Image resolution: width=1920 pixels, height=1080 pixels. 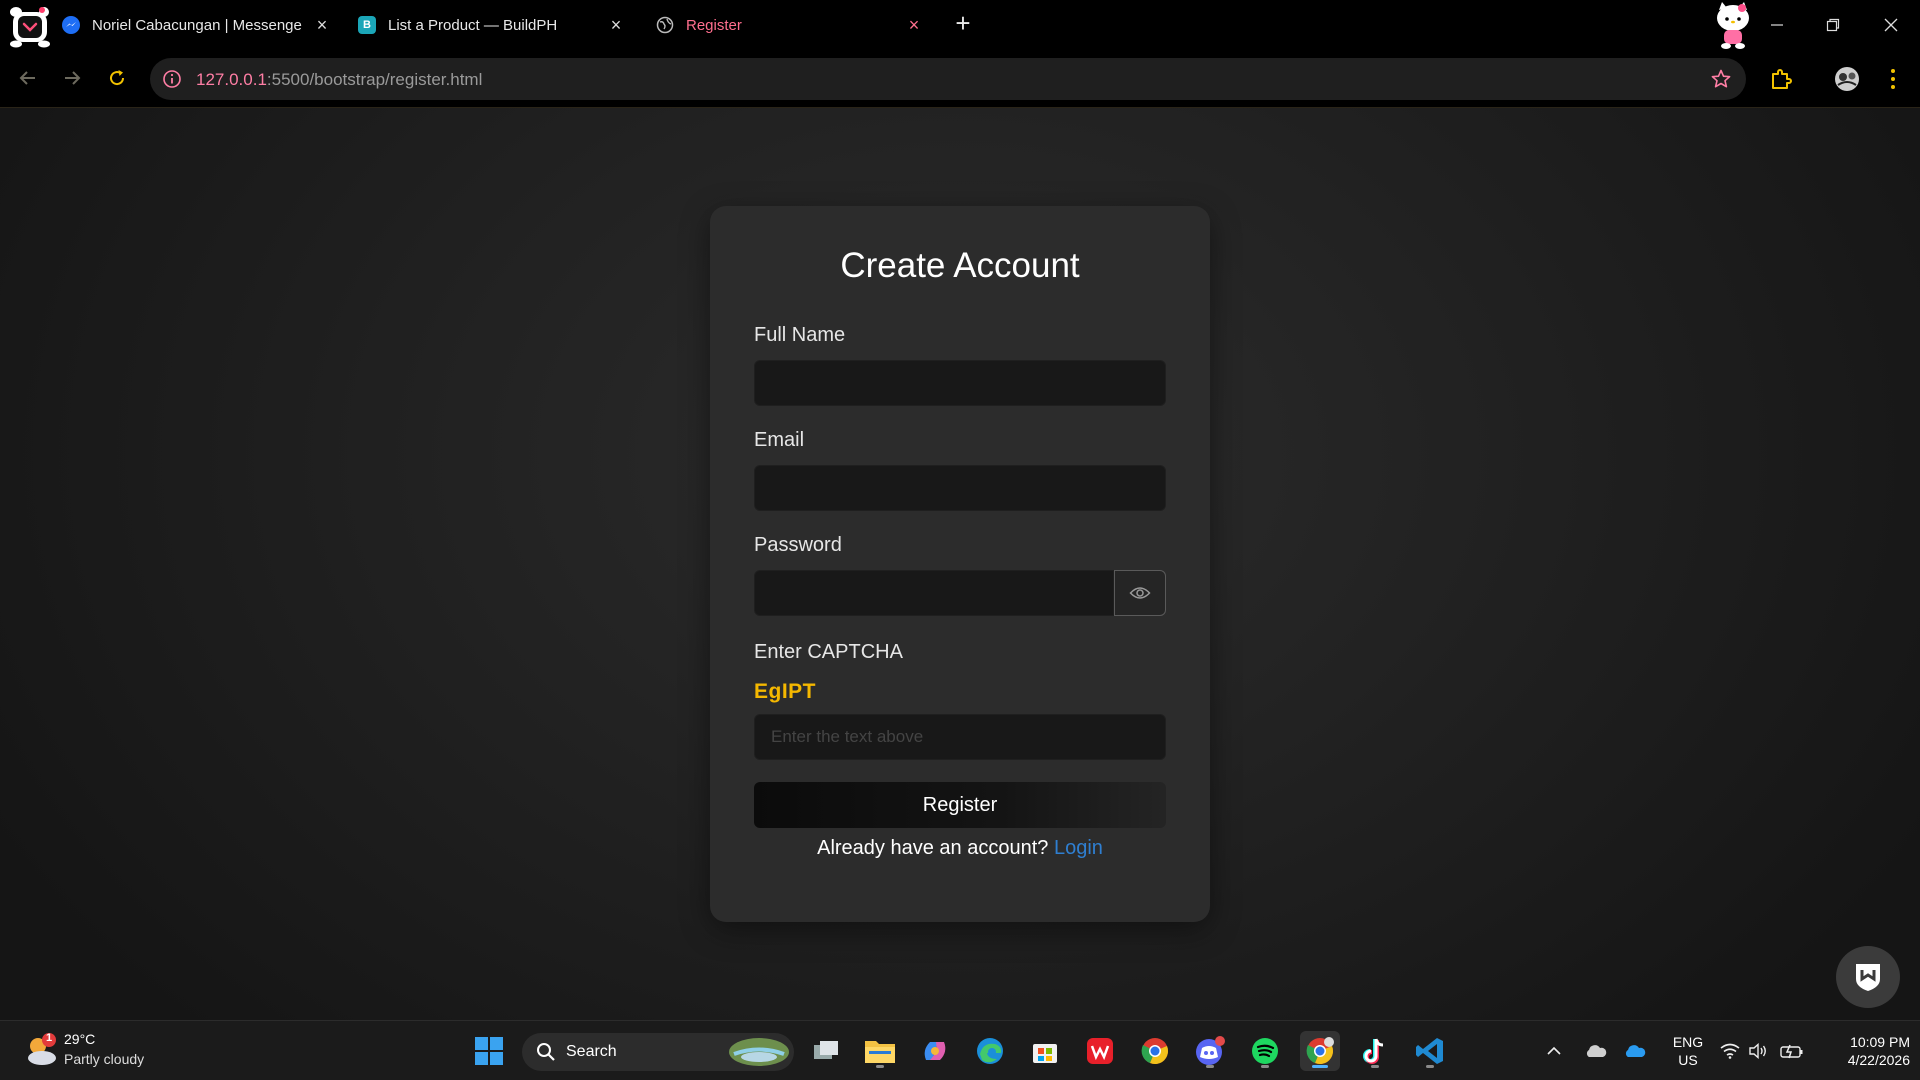 What do you see at coordinates (1155, 1051) in the screenshot?
I see `chrome-icon` at bounding box center [1155, 1051].